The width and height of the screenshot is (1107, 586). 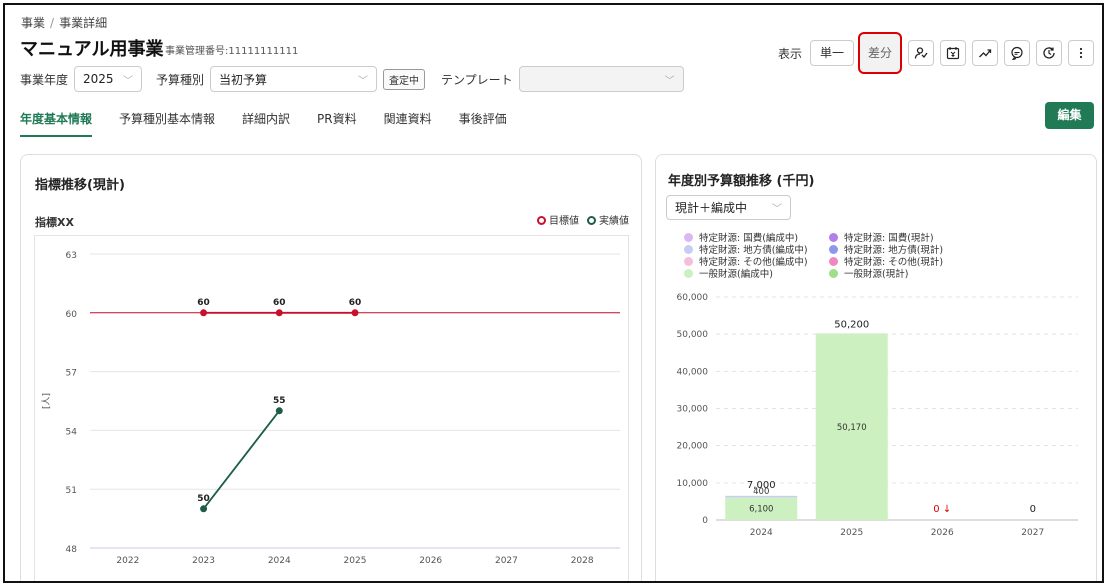 I want to click on indicator-legend: 目標値 実績値, so click(x=583, y=219).